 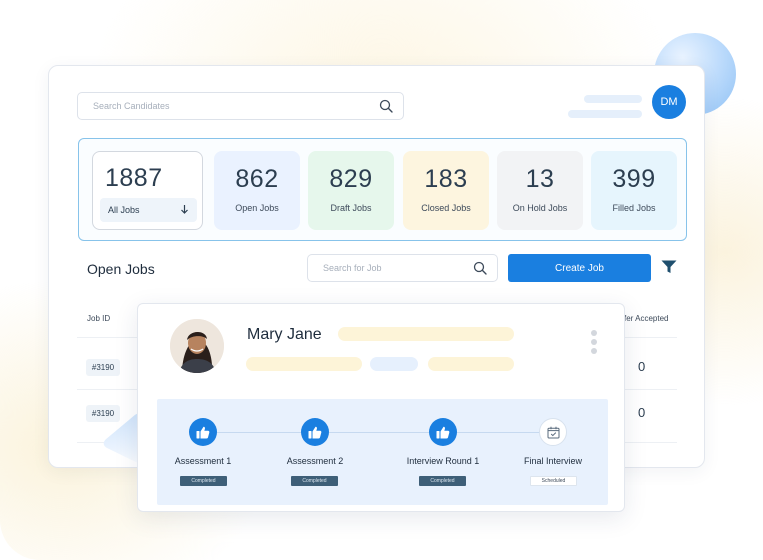 I want to click on stat-value: 1887, so click(x=134, y=178).